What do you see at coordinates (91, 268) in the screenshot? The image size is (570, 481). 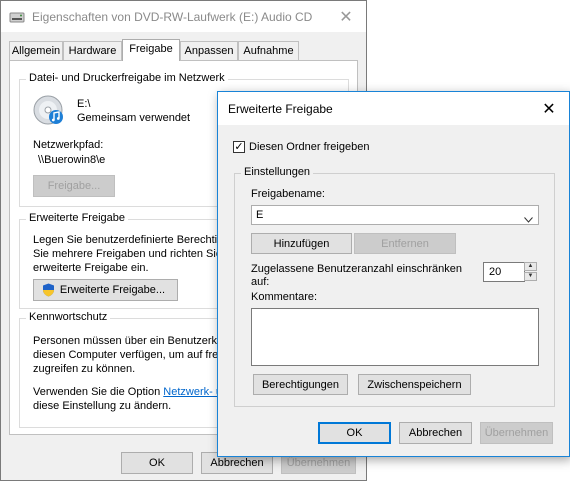 I see `description-line: erweiterte Freigabe ein.` at bounding box center [91, 268].